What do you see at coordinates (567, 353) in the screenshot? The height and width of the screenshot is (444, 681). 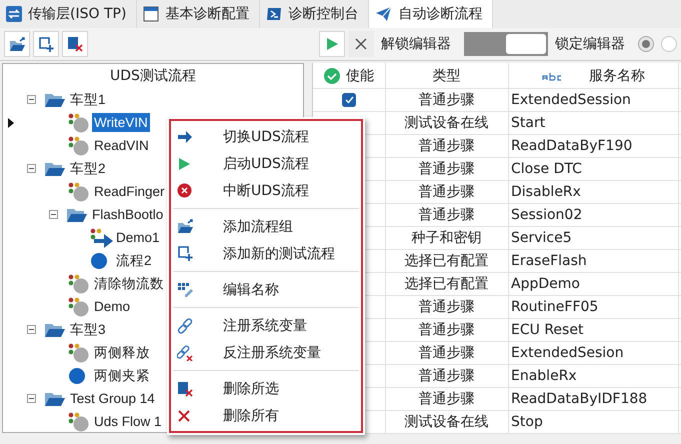 I see `table-cell: ExtendedSesion` at bounding box center [567, 353].